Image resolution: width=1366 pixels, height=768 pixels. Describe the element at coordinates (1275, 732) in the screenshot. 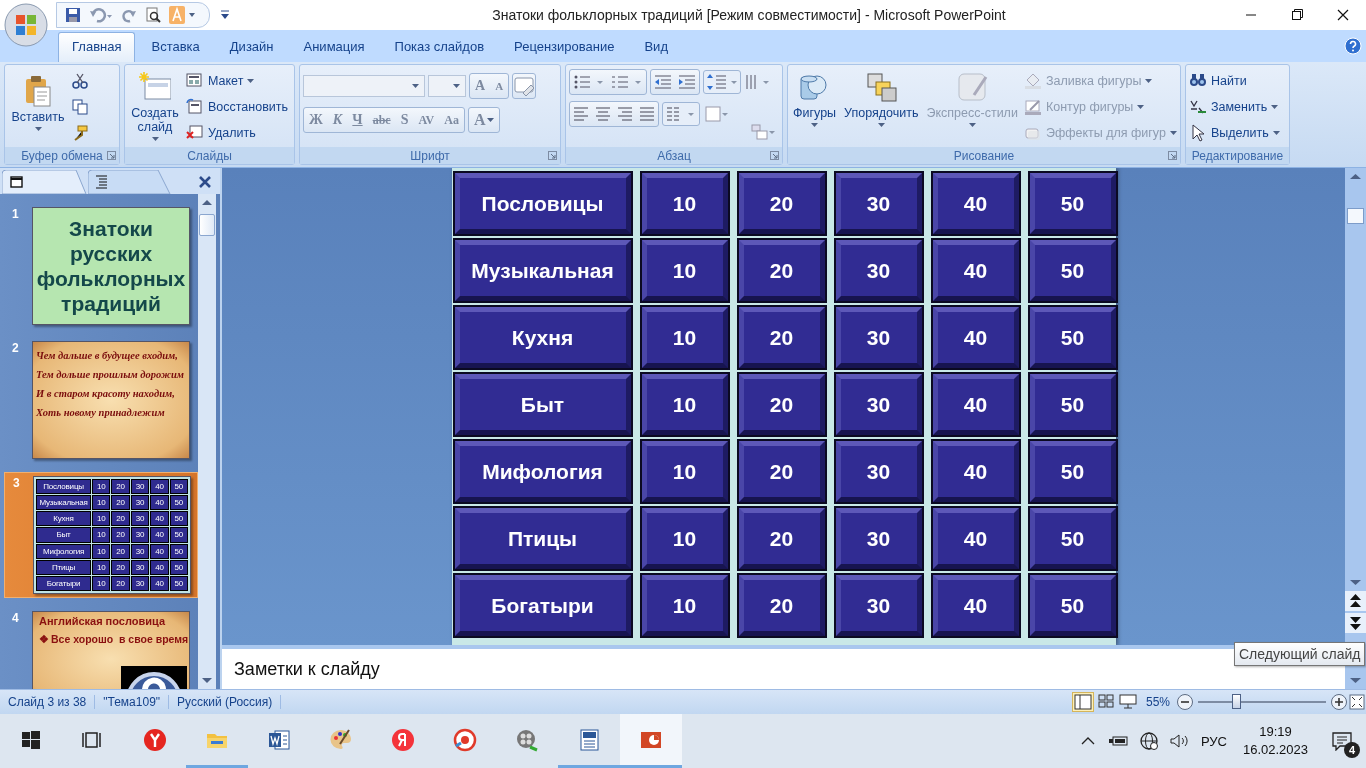

I see `clock-time: 19:19` at that location.